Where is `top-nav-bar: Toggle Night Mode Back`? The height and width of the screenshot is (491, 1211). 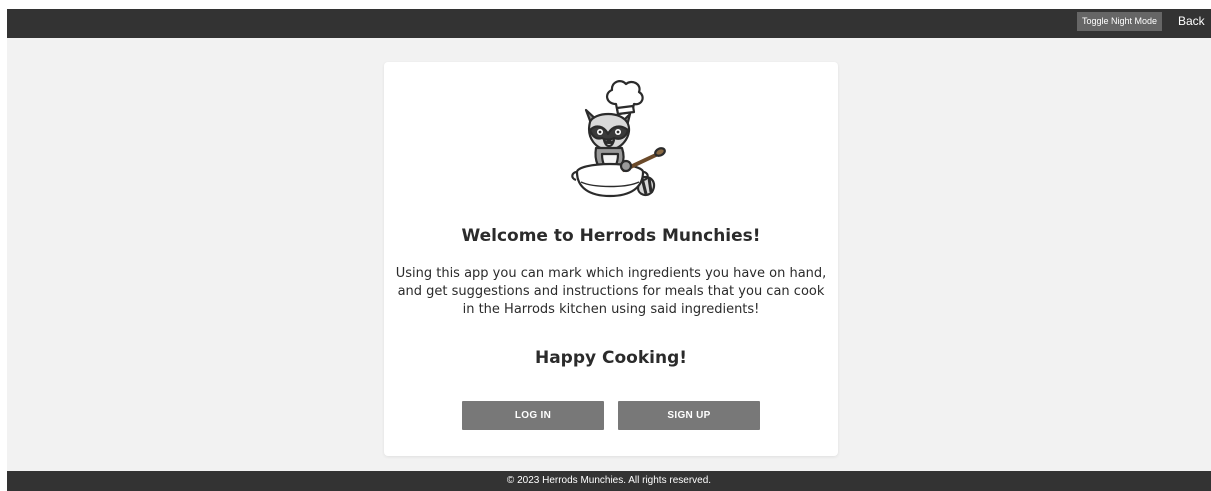 top-nav-bar: Toggle Night Mode Back is located at coordinates (609, 23).